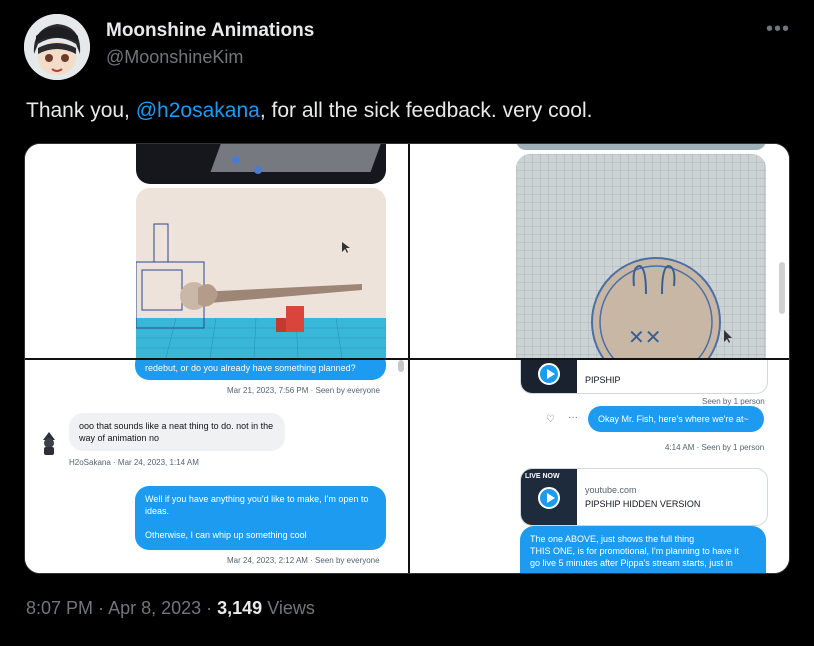  What do you see at coordinates (49, 443) in the screenshot?
I see `user-avatar-small` at bounding box center [49, 443].